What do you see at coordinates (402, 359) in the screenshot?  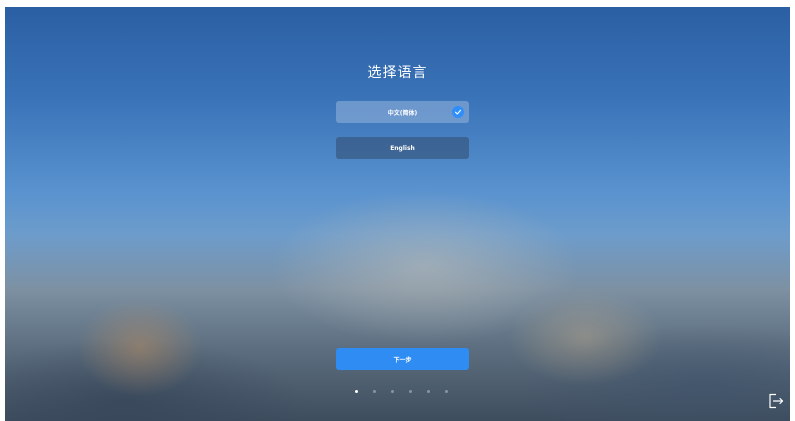 I see `next-button: 下一步` at bounding box center [402, 359].